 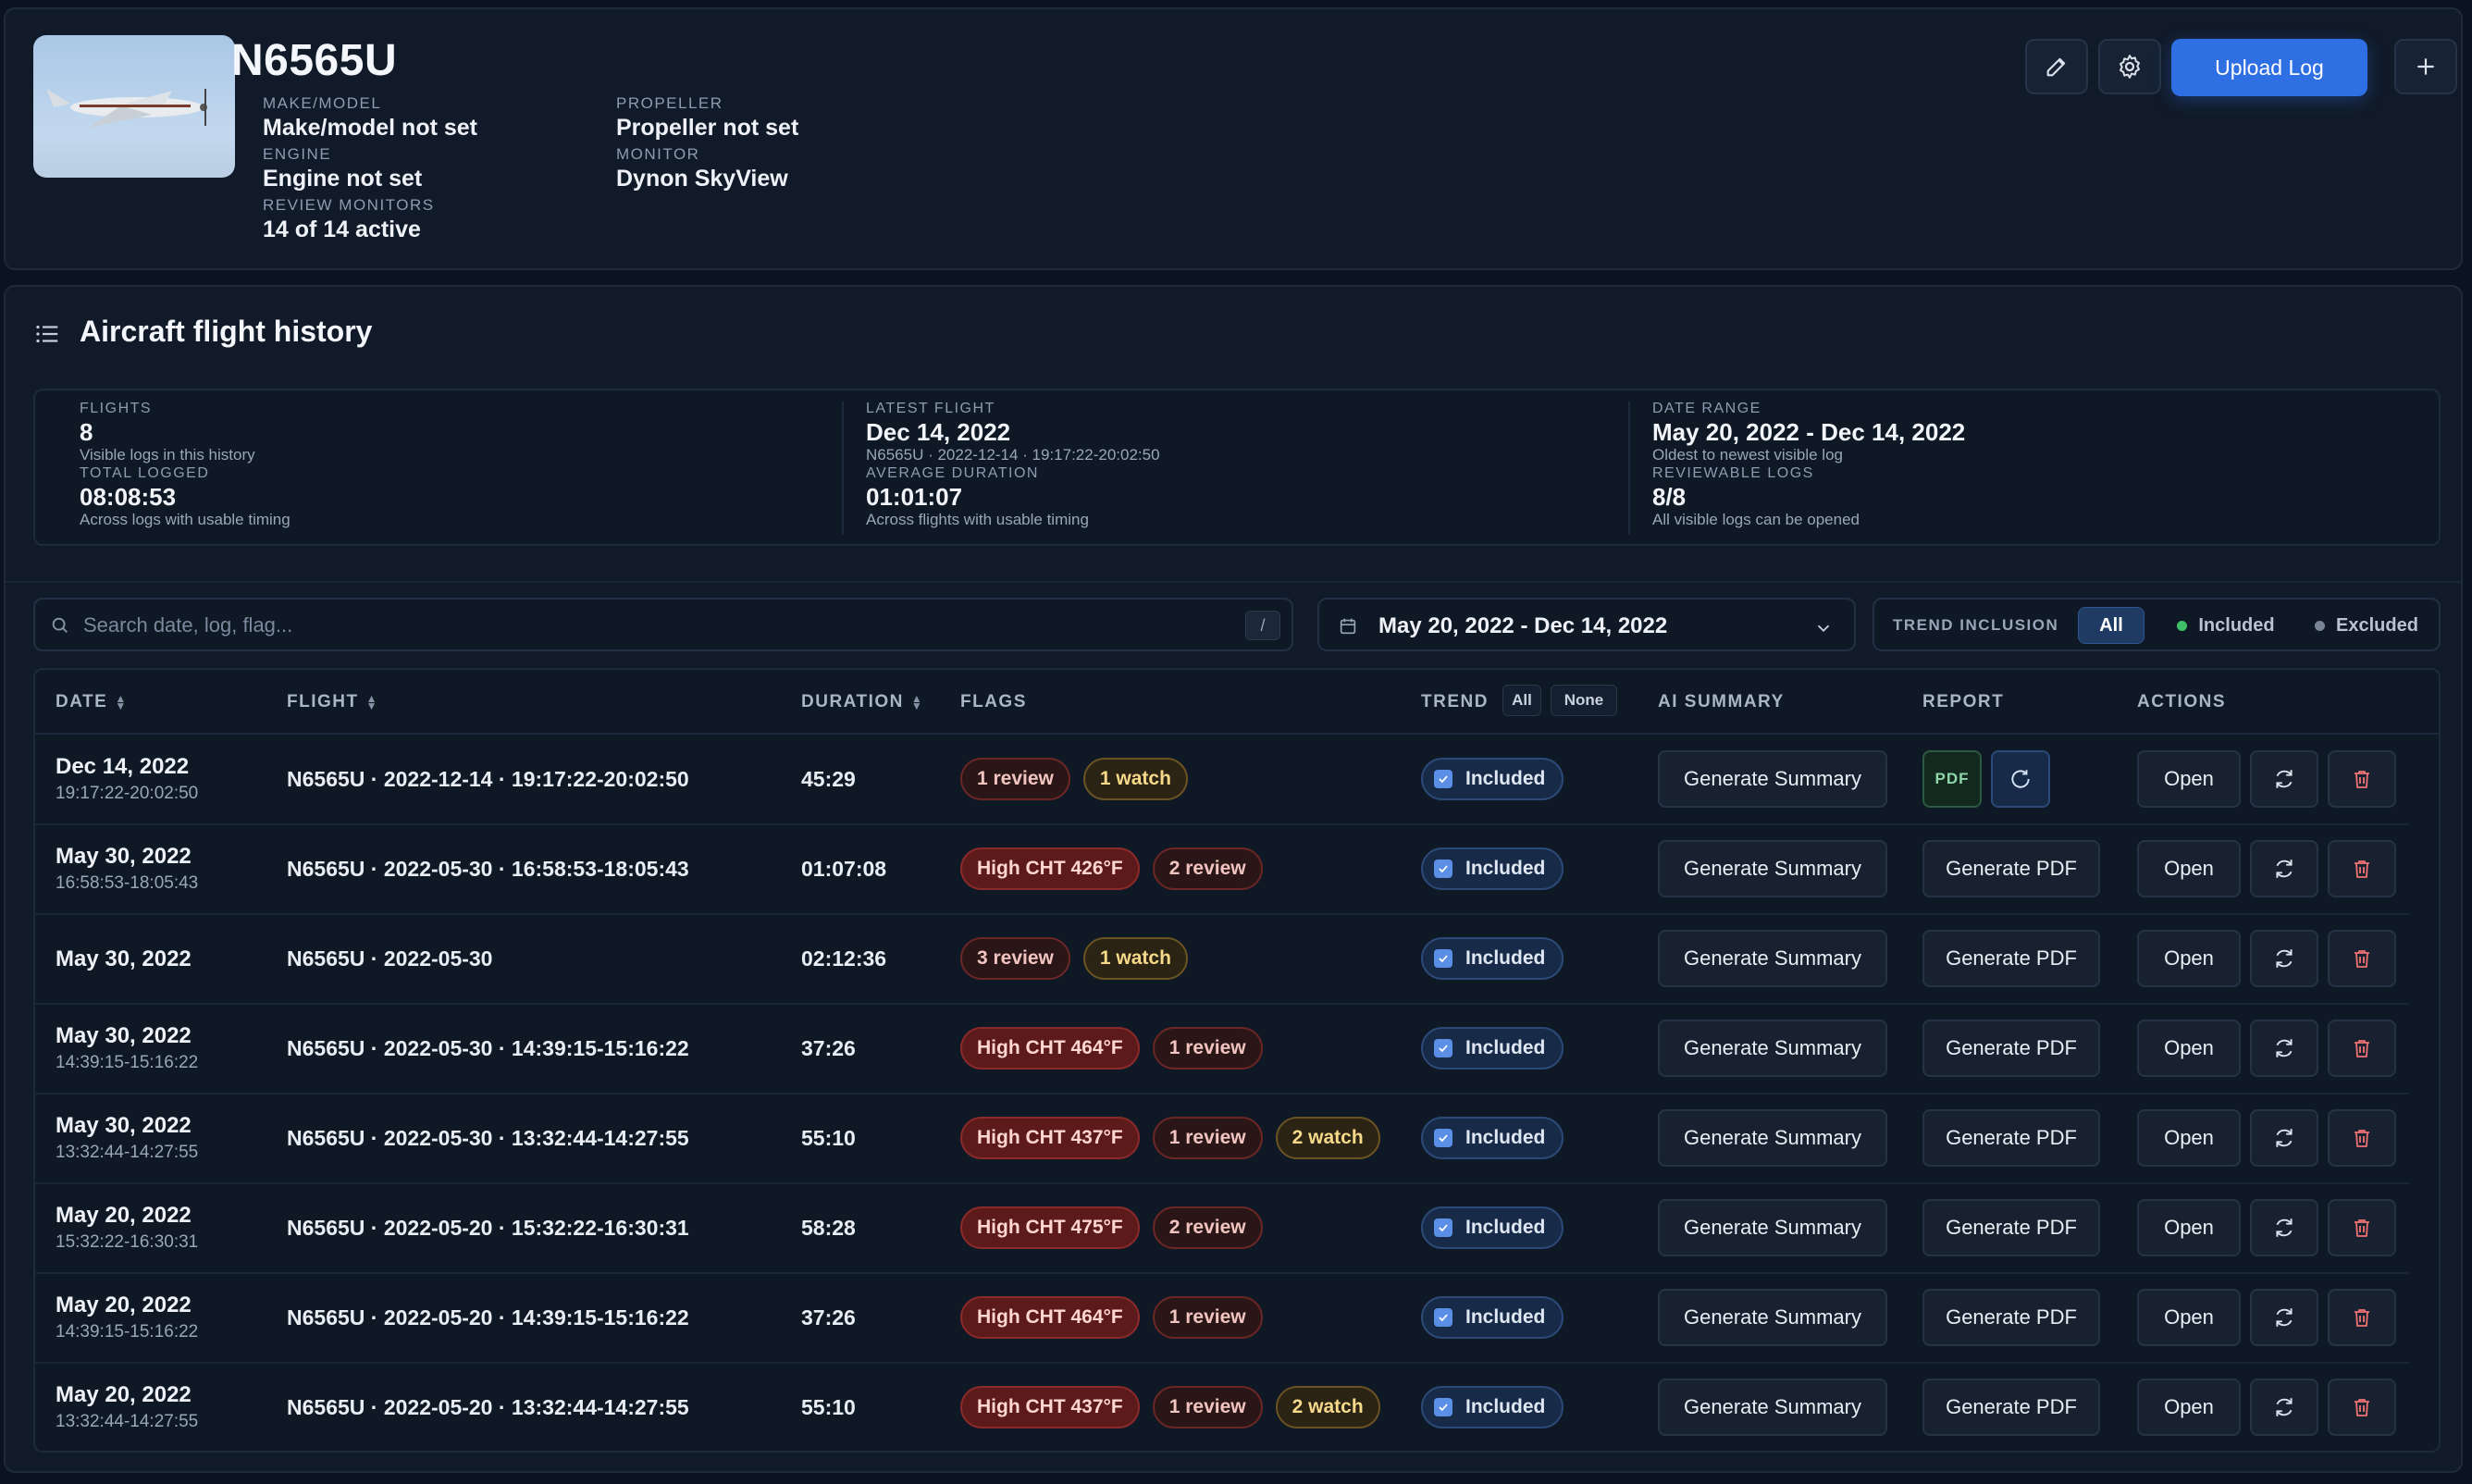 I want to click on spec-propeller: PROPELLER Propeller not set, so click(x=707, y=118).